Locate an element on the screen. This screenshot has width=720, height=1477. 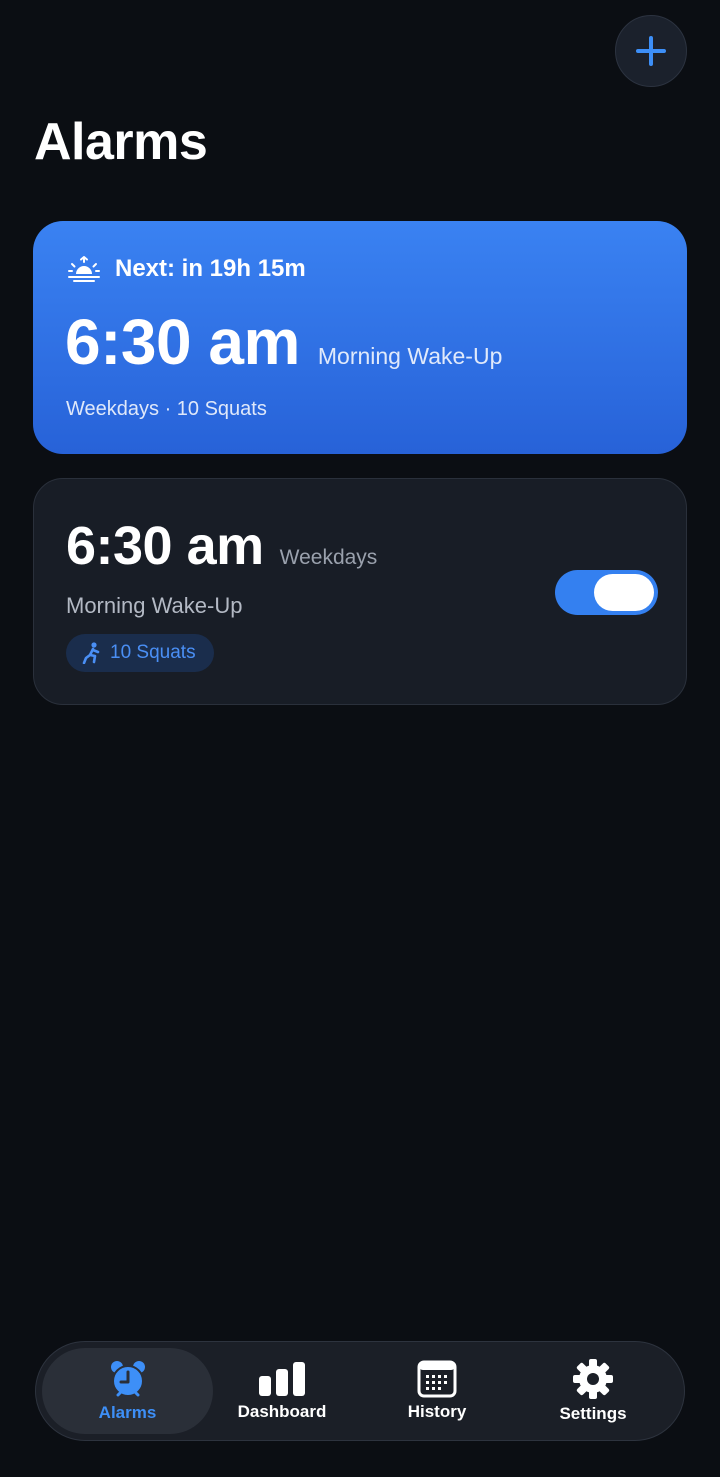
next-alarm-countdown: Next: in 19h 15m is located at coordinates (210, 268).